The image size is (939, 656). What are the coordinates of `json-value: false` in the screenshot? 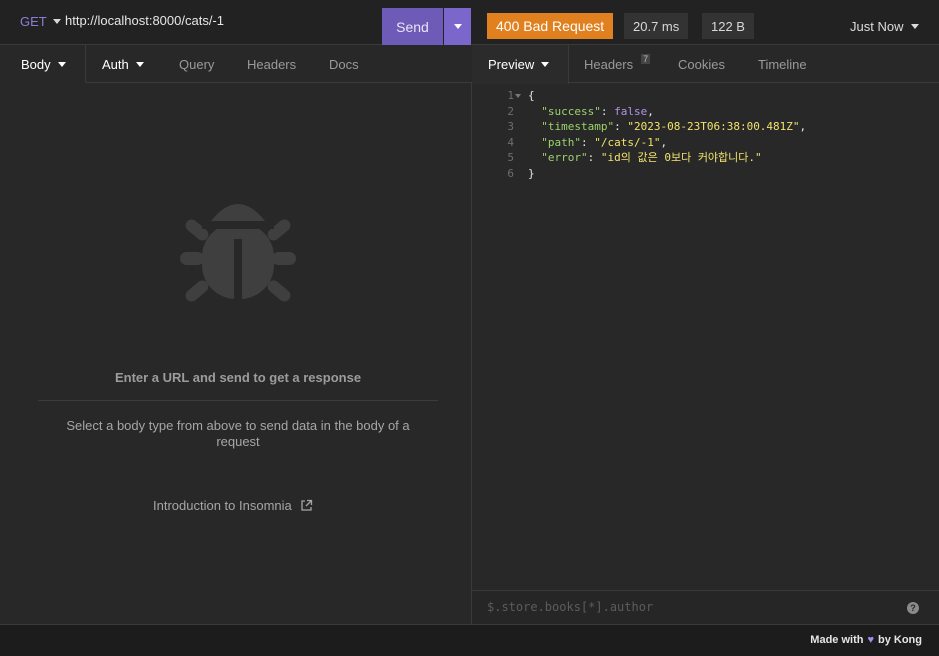 It's located at (631, 111).